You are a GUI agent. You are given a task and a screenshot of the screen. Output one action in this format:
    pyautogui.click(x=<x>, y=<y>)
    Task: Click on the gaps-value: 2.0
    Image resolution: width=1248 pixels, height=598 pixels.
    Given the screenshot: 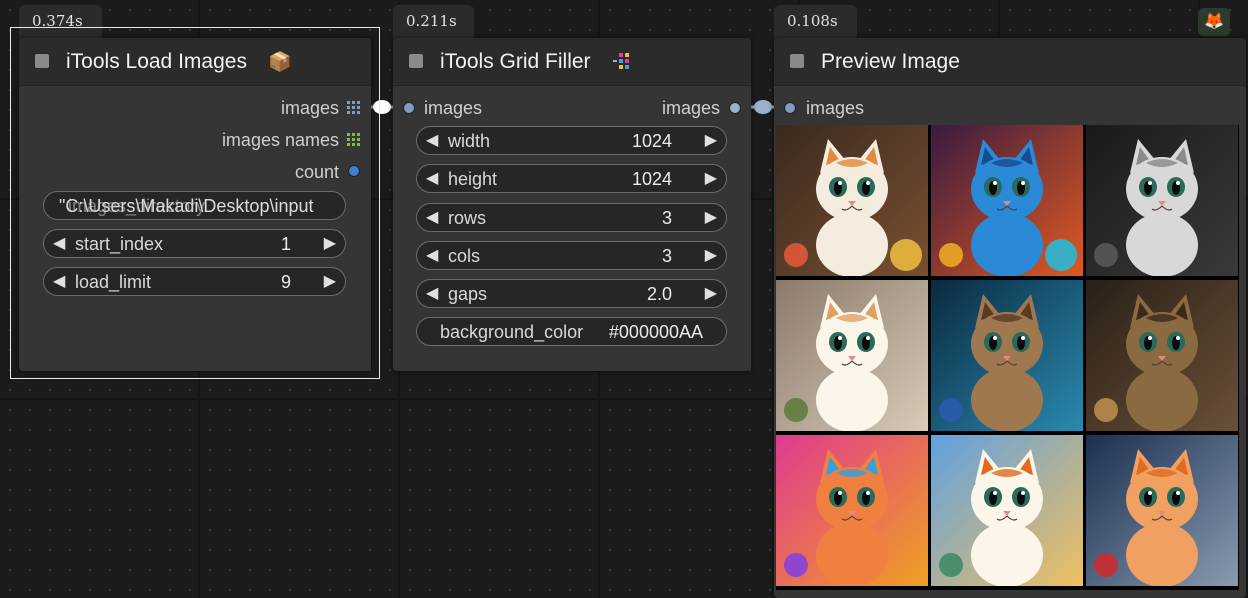 What is the action you would take?
    pyautogui.click(x=659, y=294)
    